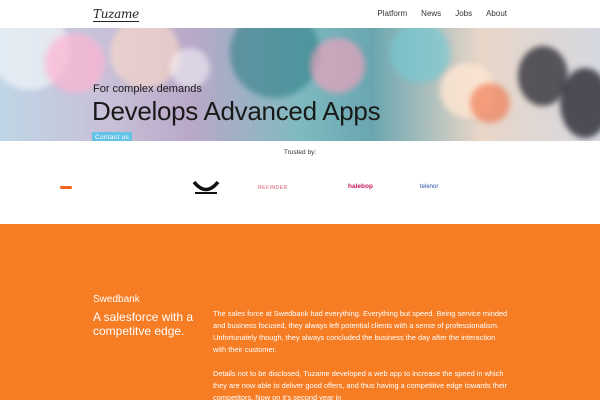 This screenshot has height=400, width=600. Describe the element at coordinates (300, 188) in the screenshot. I see `client-logos: REFINDER halebop telenor` at that location.